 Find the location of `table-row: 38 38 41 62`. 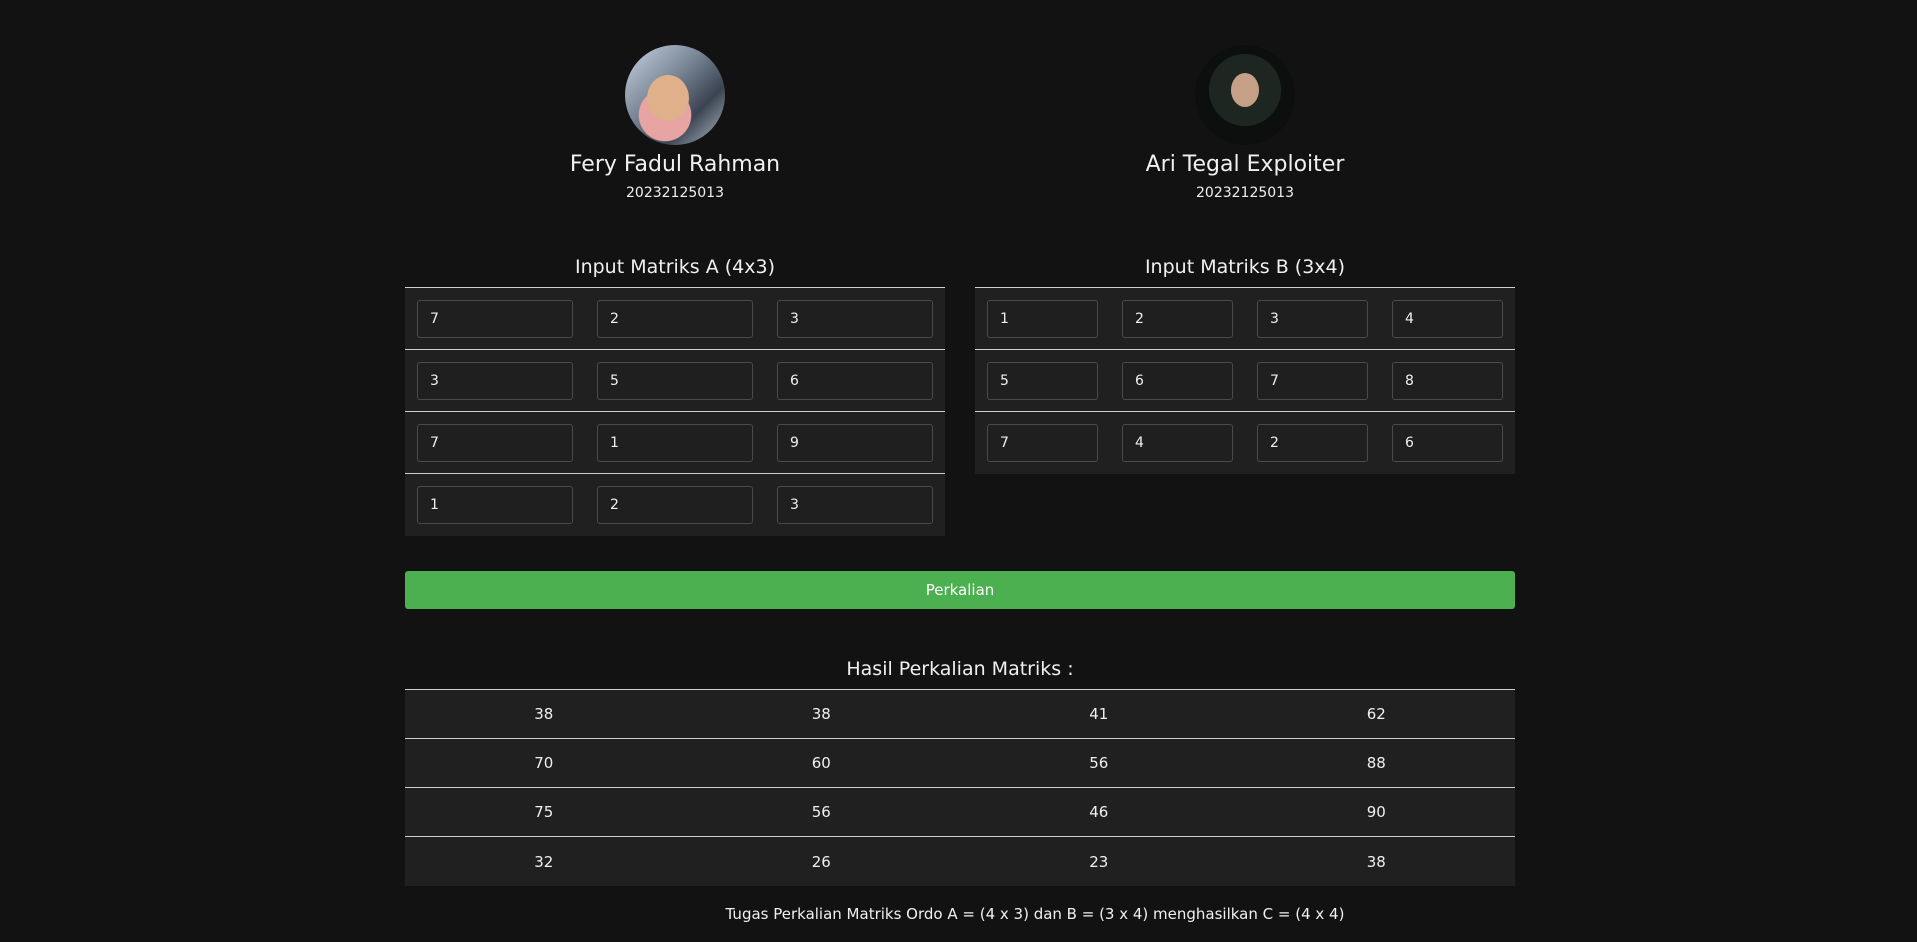

table-row: 38 38 41 62 is located at coordinates (960, 714).